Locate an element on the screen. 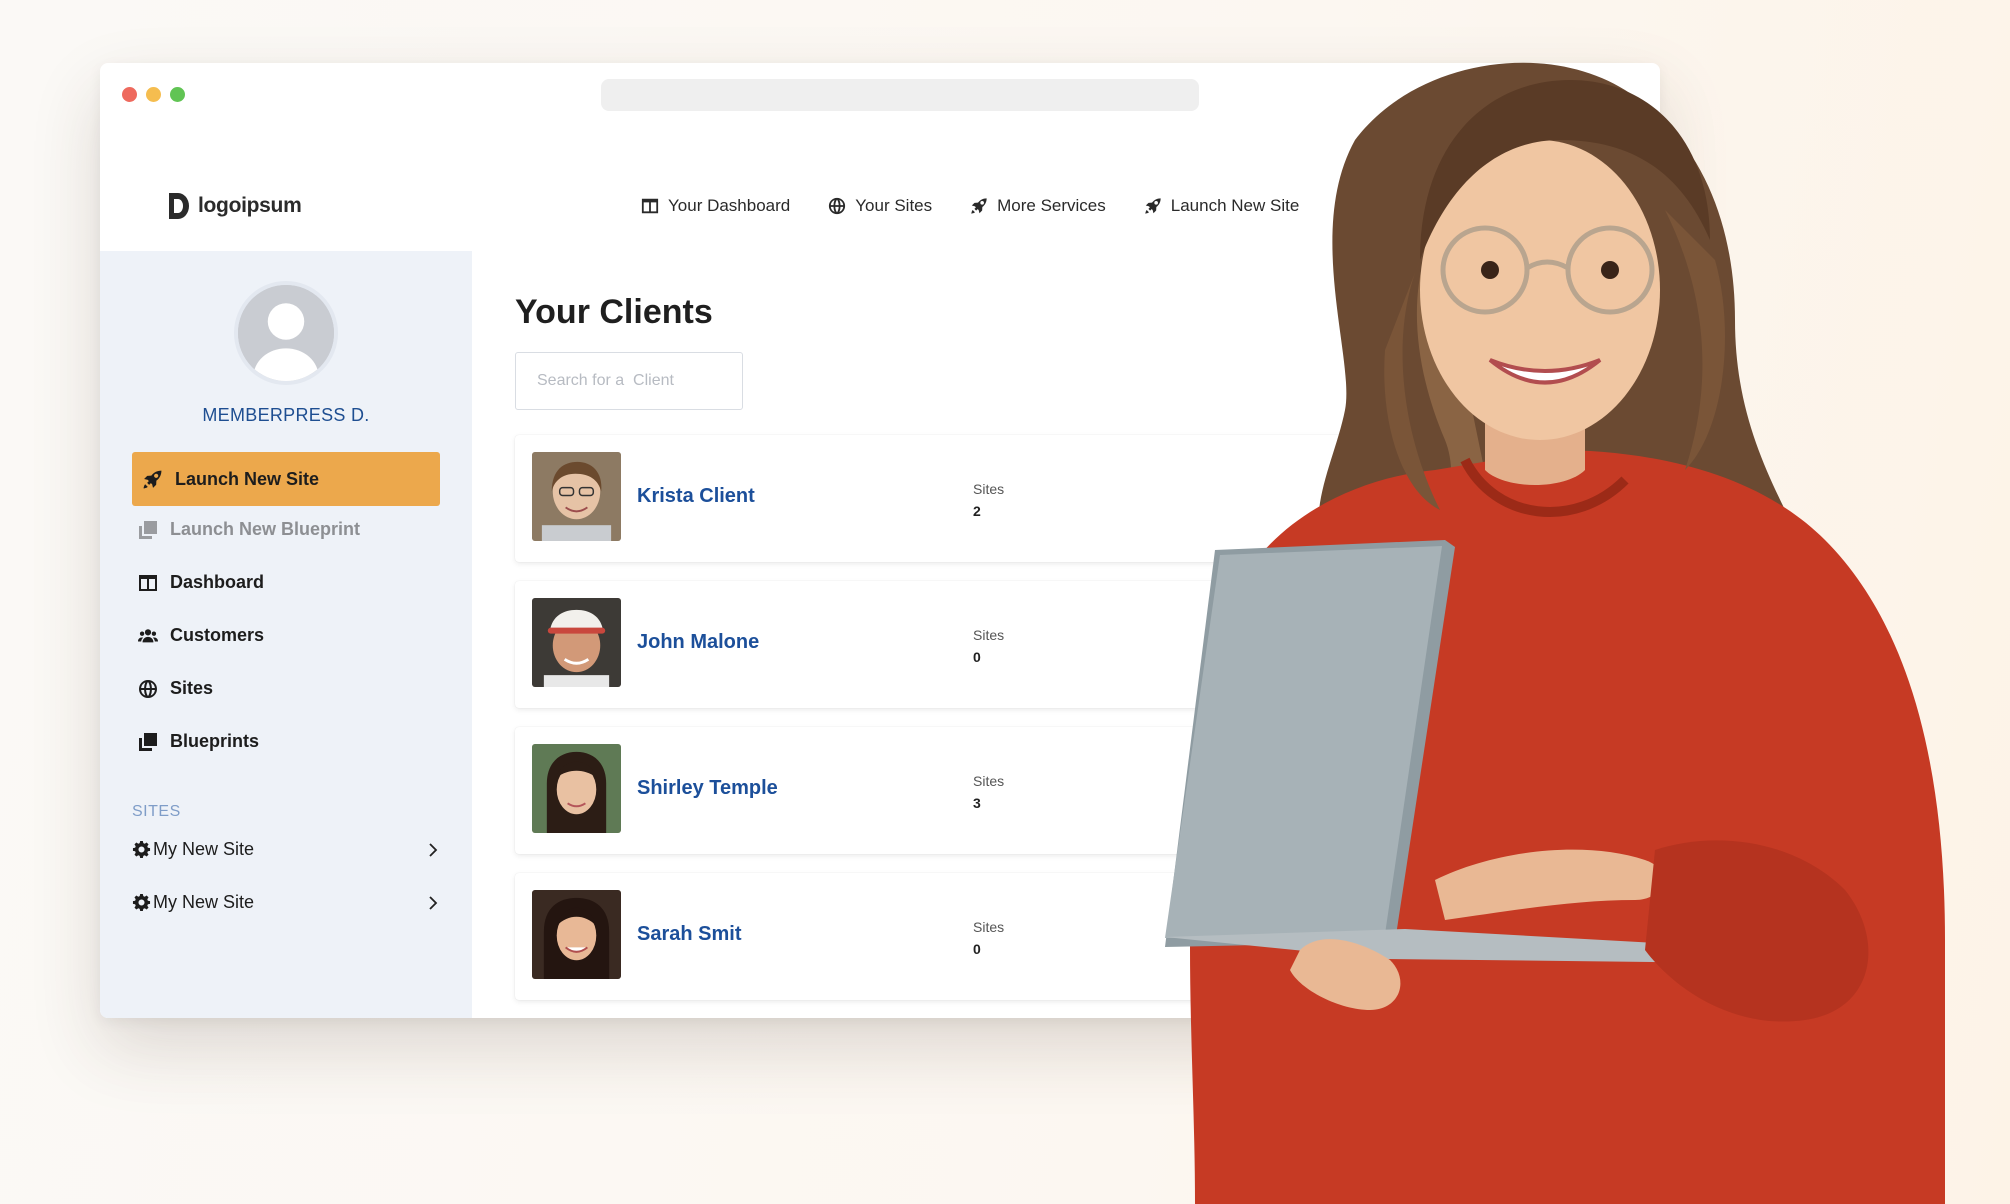  client-name: Shirley Temple is located at coordinates (707, 788).